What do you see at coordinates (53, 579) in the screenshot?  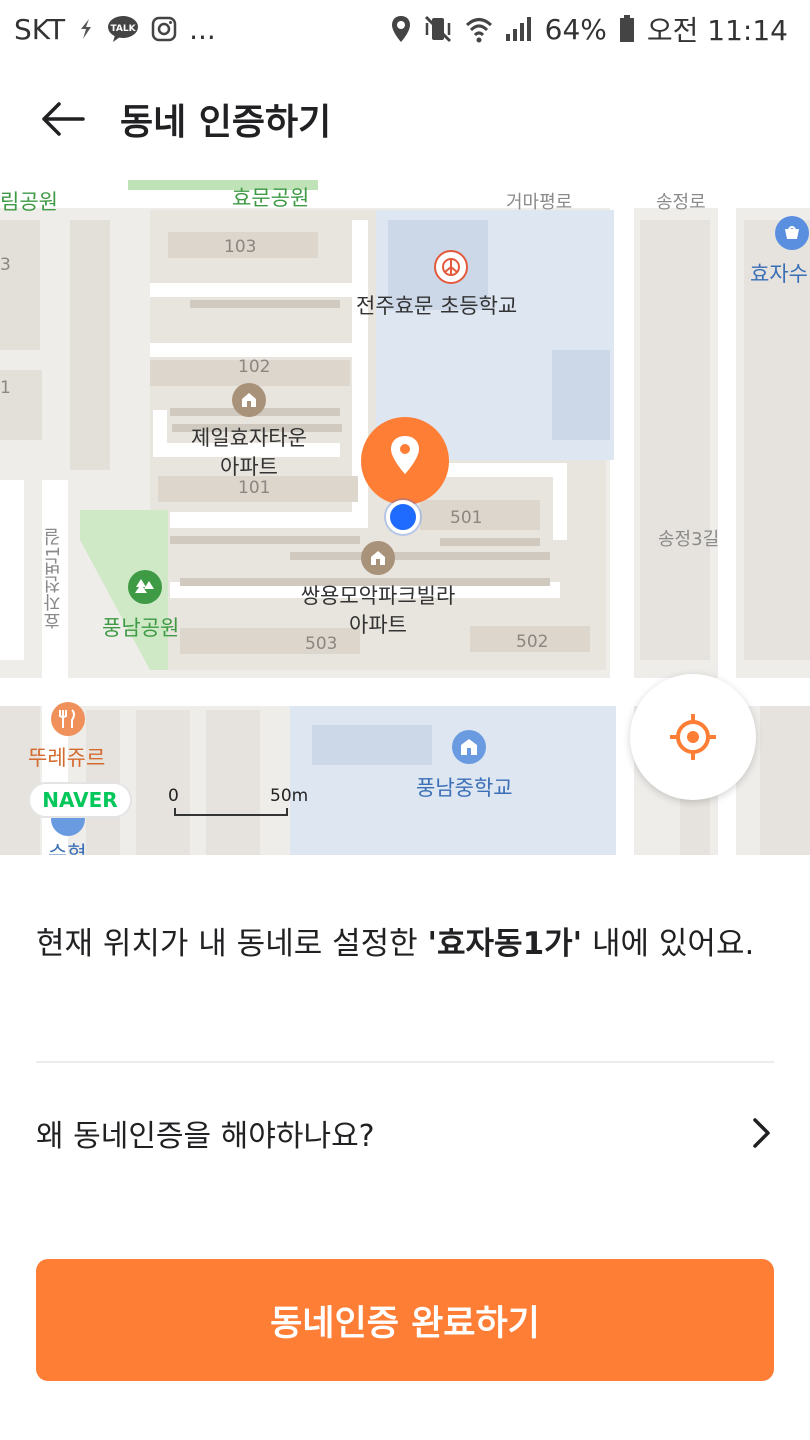 I see `map-label-road-left-vertical: 효자천변1길` at bounding box center [53, 579].